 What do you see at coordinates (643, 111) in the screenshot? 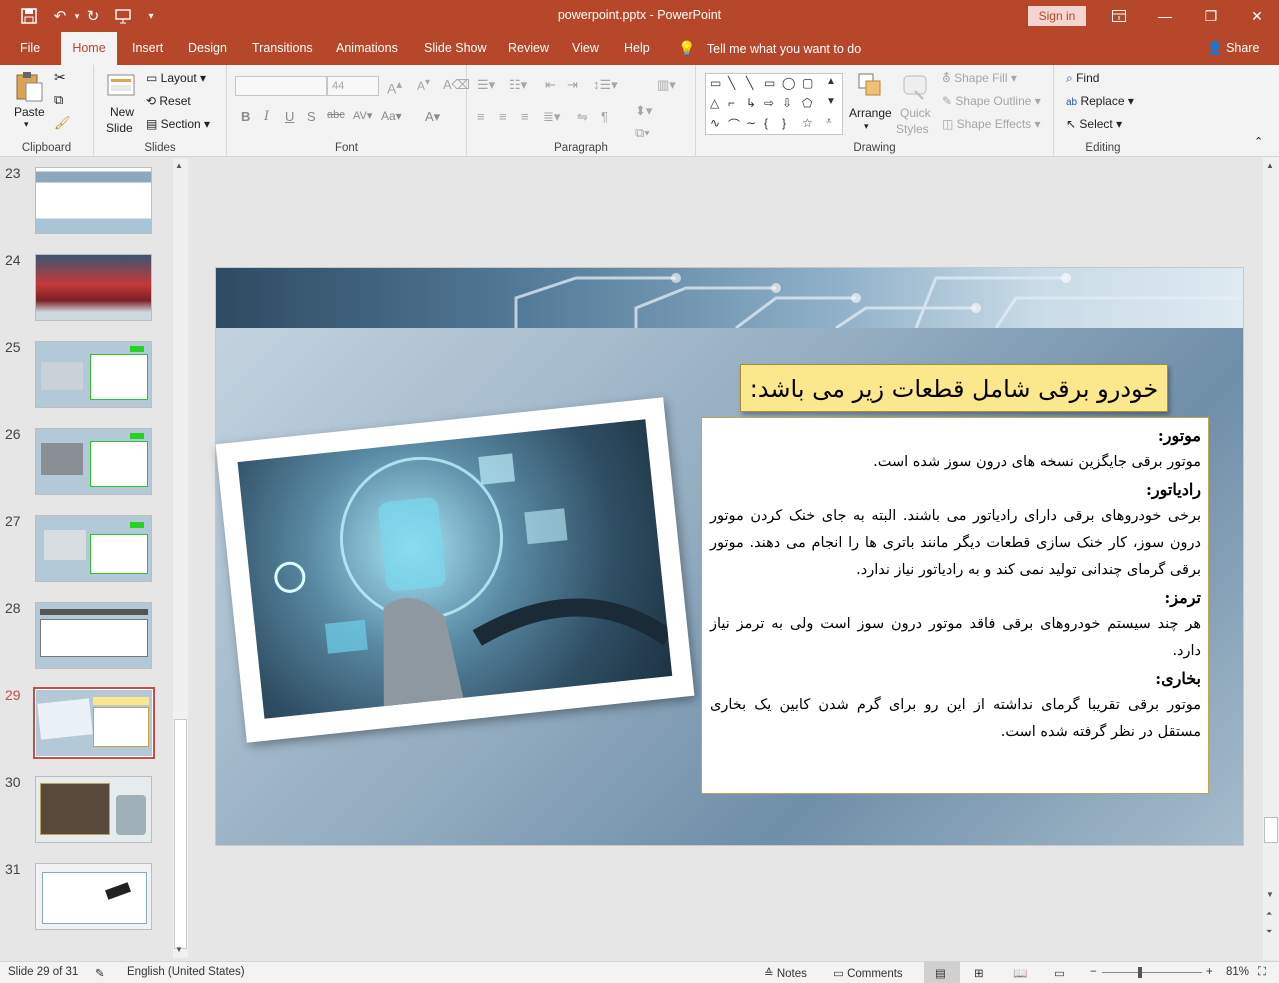
I see `align-text-icon: ⬍▾` at bounding box center [643, 111].